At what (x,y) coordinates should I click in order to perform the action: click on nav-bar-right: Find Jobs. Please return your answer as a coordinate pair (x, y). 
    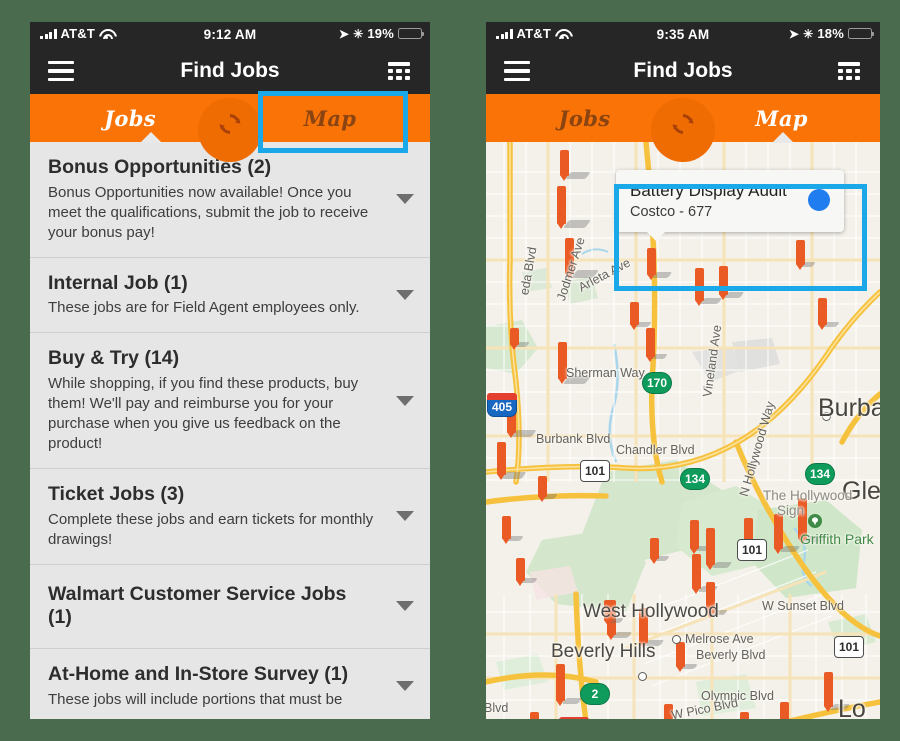
    Looking at the image, I should click on (683, 71).